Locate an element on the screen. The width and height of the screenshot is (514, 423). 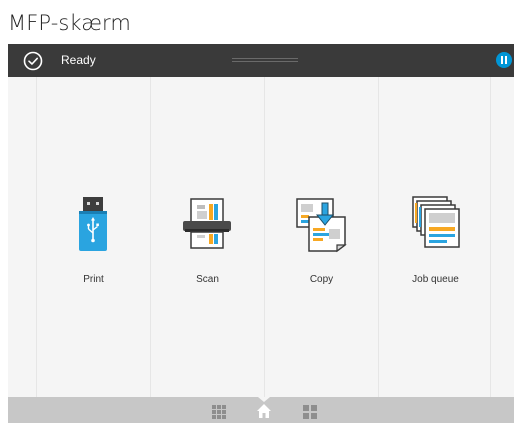
scan-label: Scan is located at coordinates (207, 279).